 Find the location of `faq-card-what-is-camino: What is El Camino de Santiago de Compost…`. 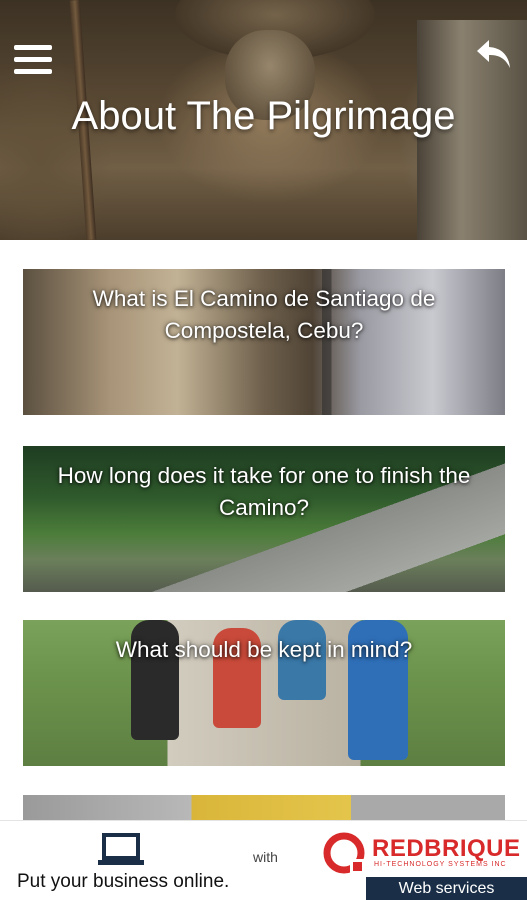

faq-card-what-is-camino: What is El Camino de Santiago de Compost… is located at coordinates (264, 342).